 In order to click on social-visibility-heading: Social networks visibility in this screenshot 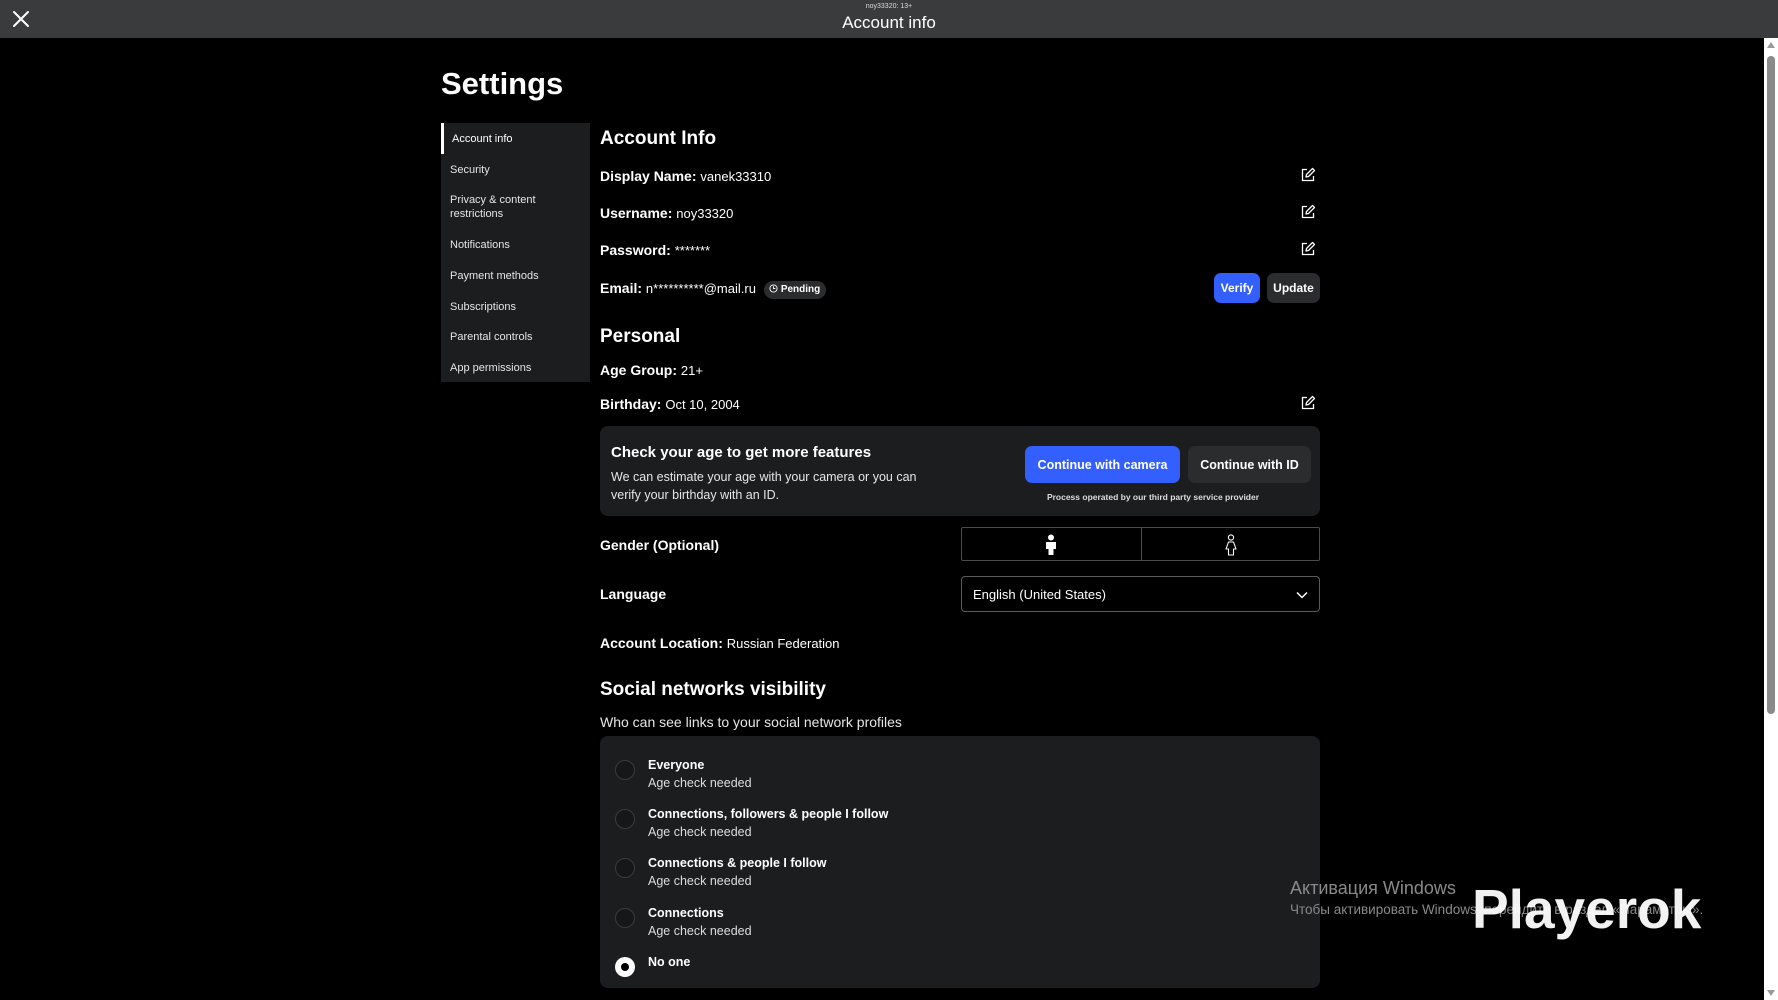, I will do `click(713, 689)`.